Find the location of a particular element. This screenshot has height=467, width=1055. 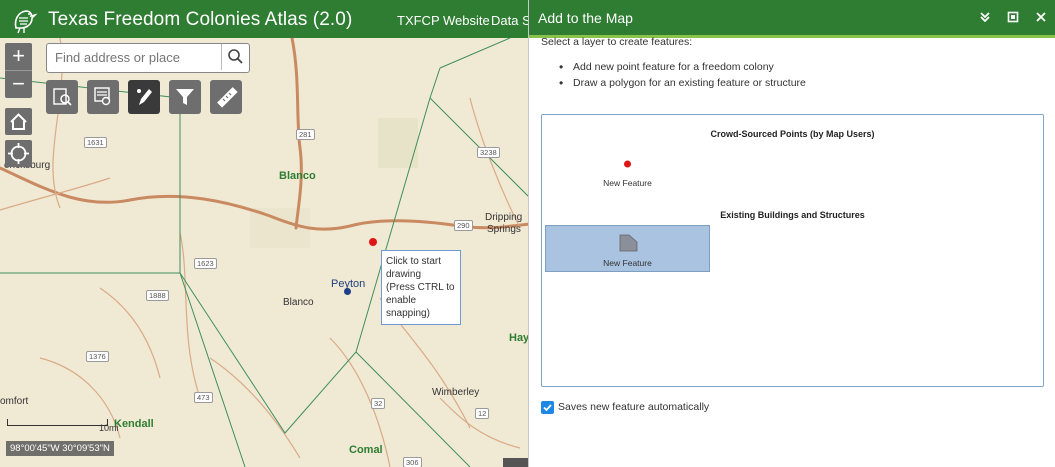

polygon-feature-template: New Feature is located at coordinates (627, 248).